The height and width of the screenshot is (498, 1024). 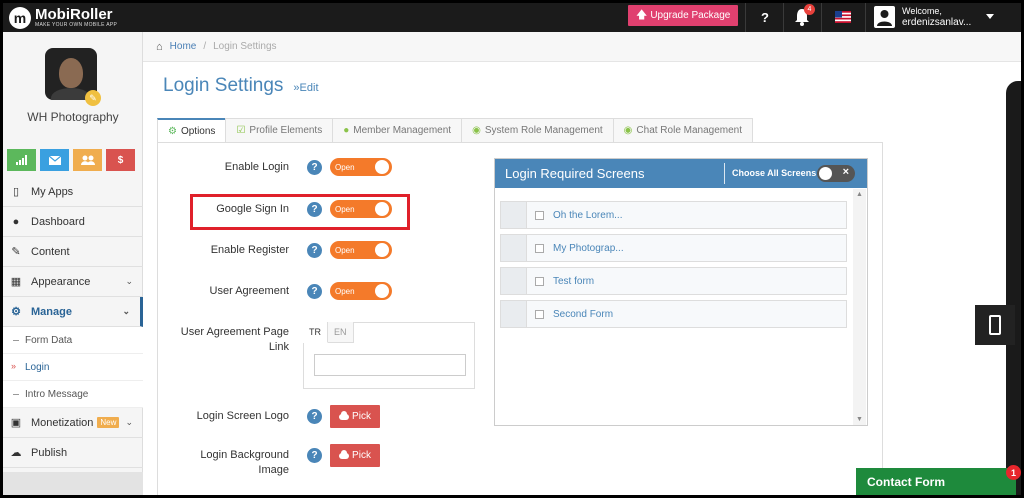 I want to click on sidebar-subitem-login: » Login, so click(x=73, y=367).